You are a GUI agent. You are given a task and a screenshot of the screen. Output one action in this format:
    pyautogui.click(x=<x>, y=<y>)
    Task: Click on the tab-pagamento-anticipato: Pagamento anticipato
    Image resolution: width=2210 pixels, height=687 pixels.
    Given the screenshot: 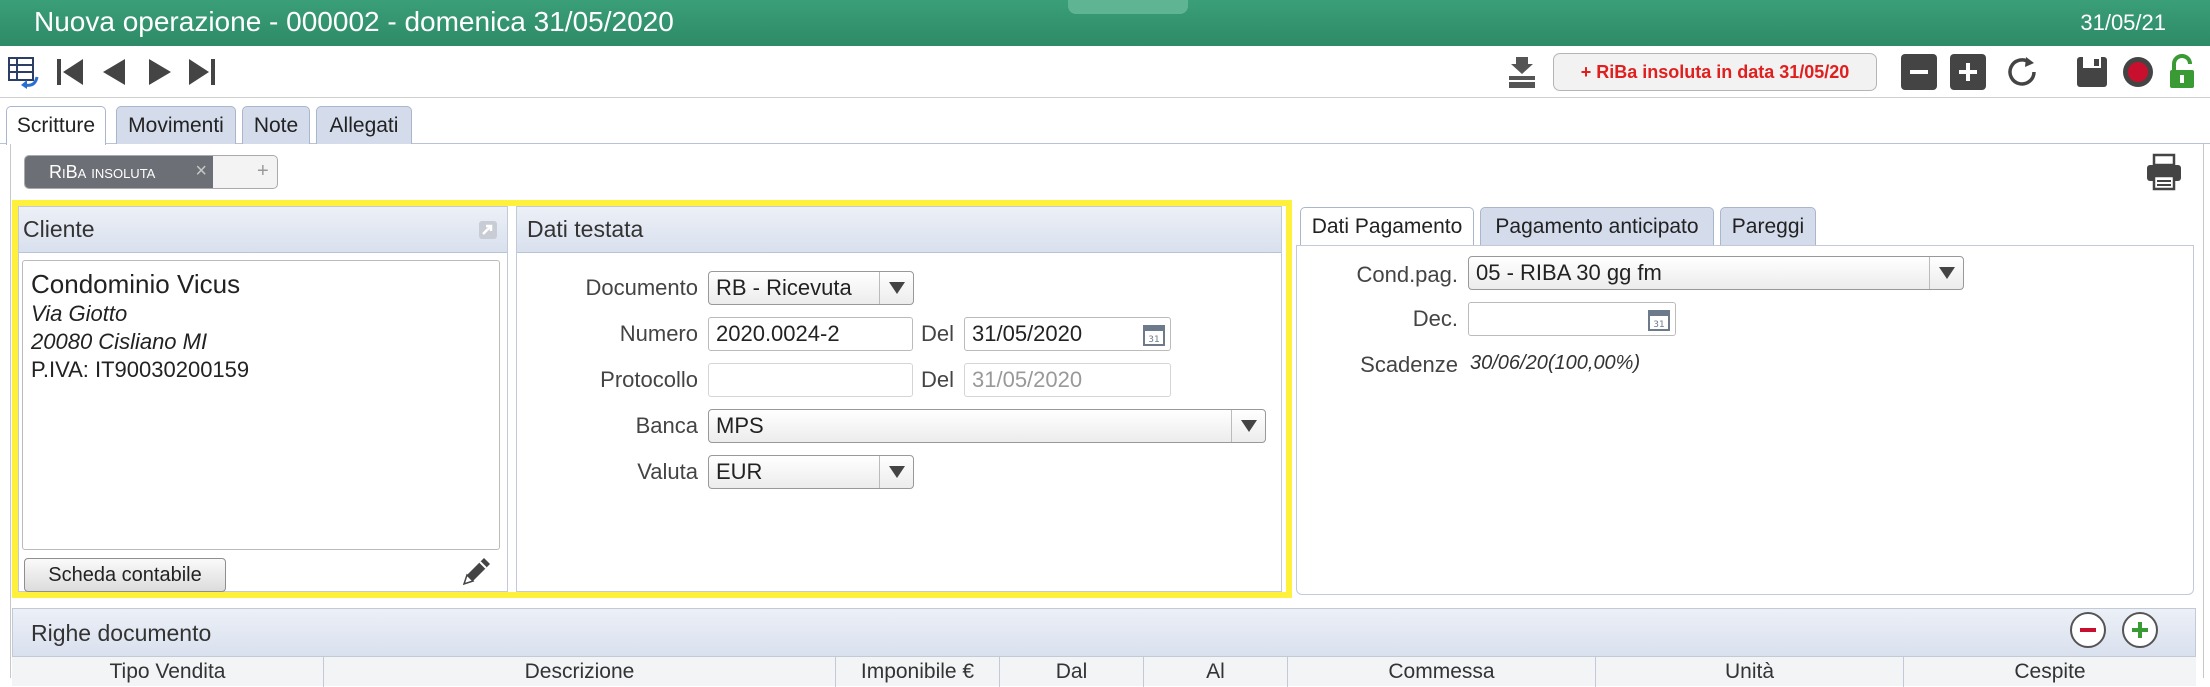 What is the action you would take?
    pyautogui.click(x=1597, y=226)
    